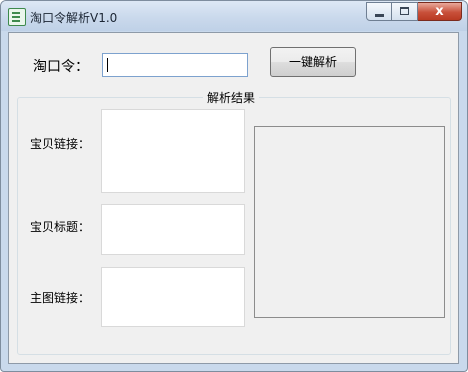 The image size is (468, 372). What do you see at coordinates (60, 298) in the screenshot?
I see `main-image-link-label: 主图链接：` at bounding box center [60, 298].